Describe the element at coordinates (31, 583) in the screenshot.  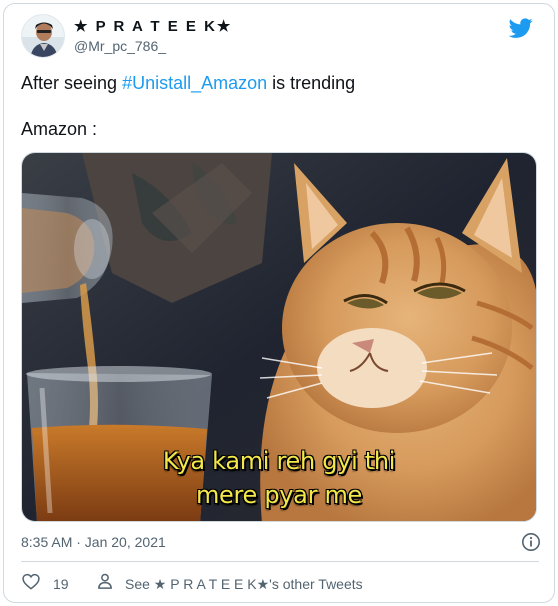
I see `heart-icon` at that location.